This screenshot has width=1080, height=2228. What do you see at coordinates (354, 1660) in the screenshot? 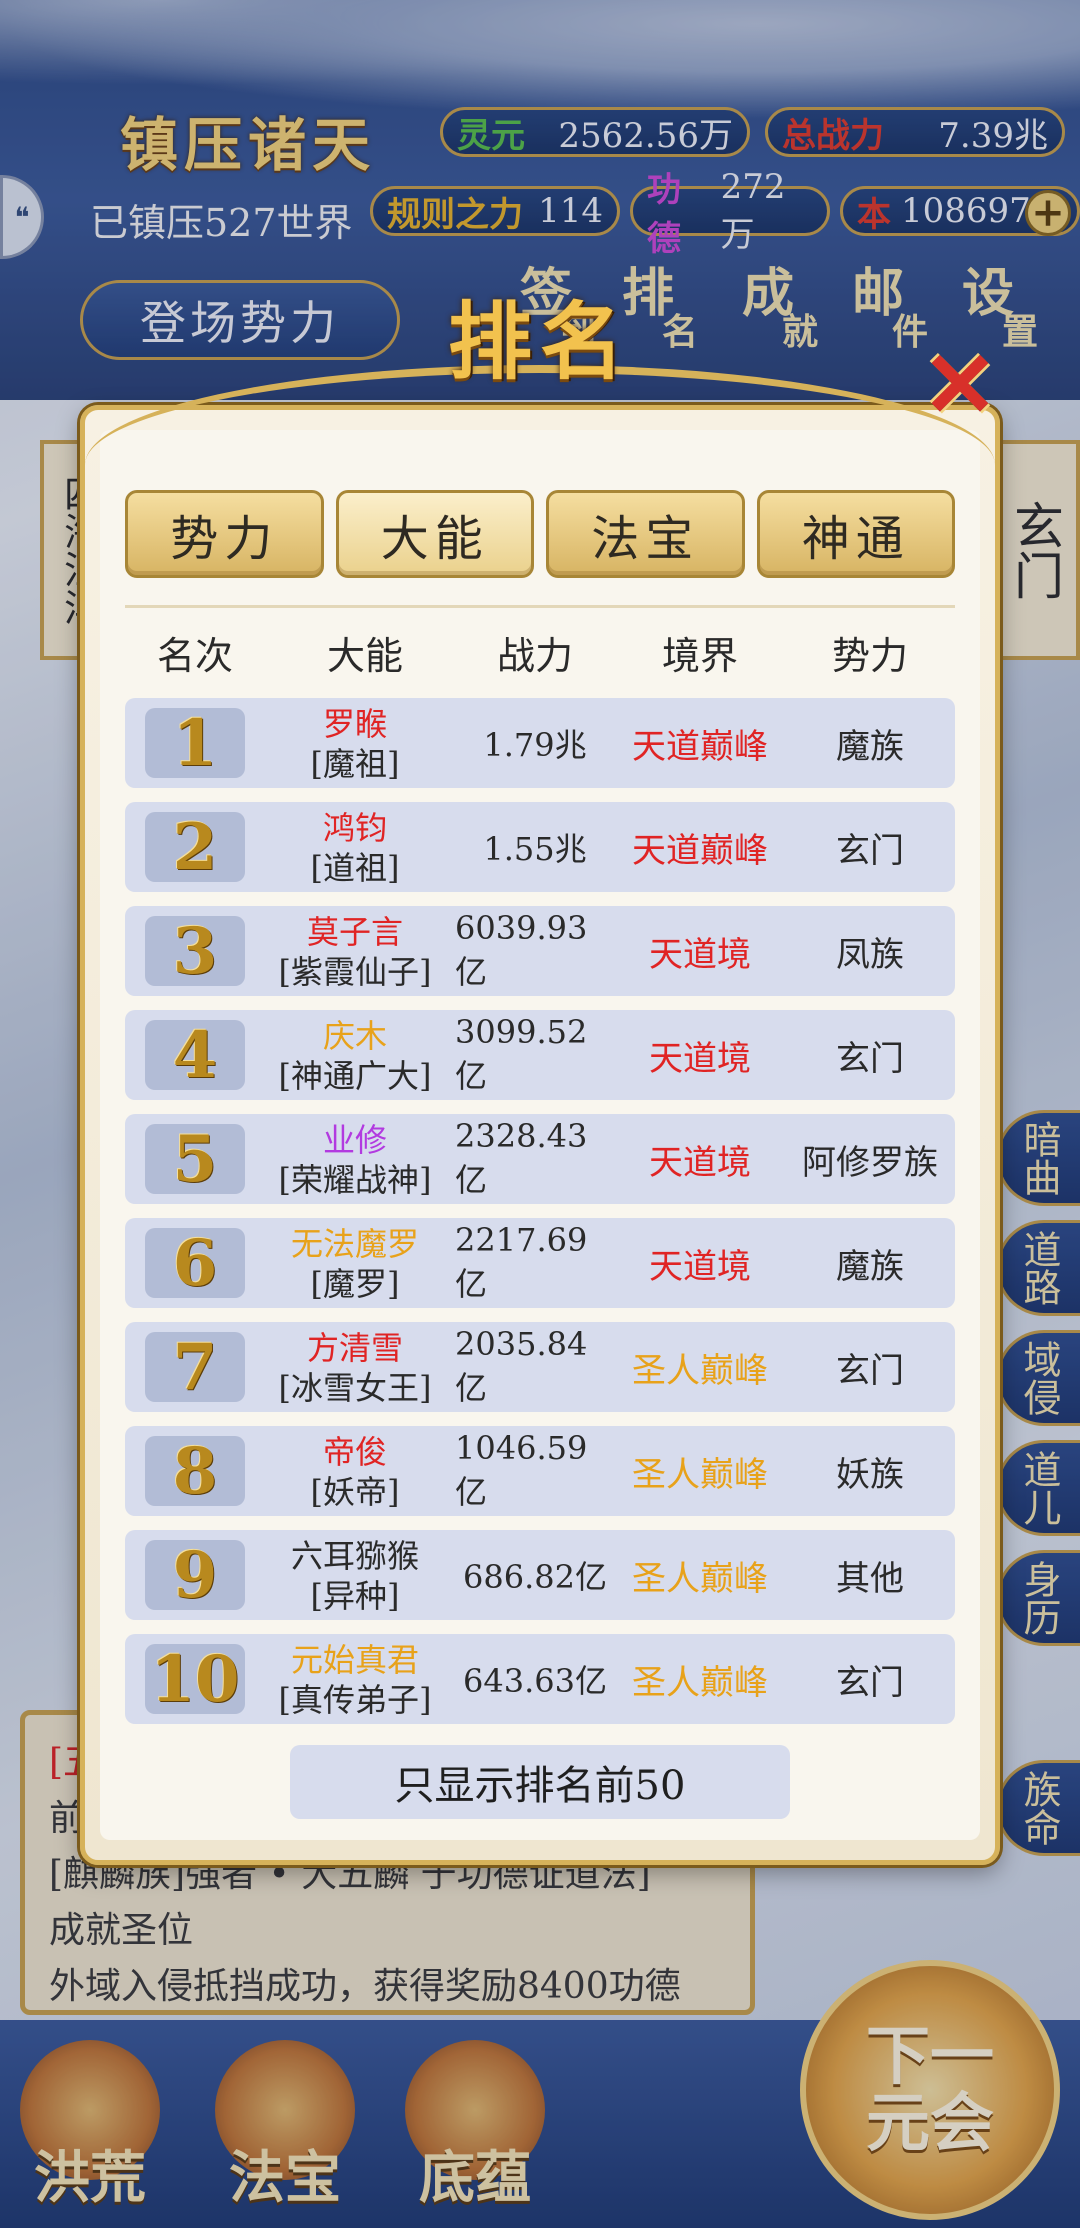
I see `character-name: 元始真君` at bounding box center [354, 1660].